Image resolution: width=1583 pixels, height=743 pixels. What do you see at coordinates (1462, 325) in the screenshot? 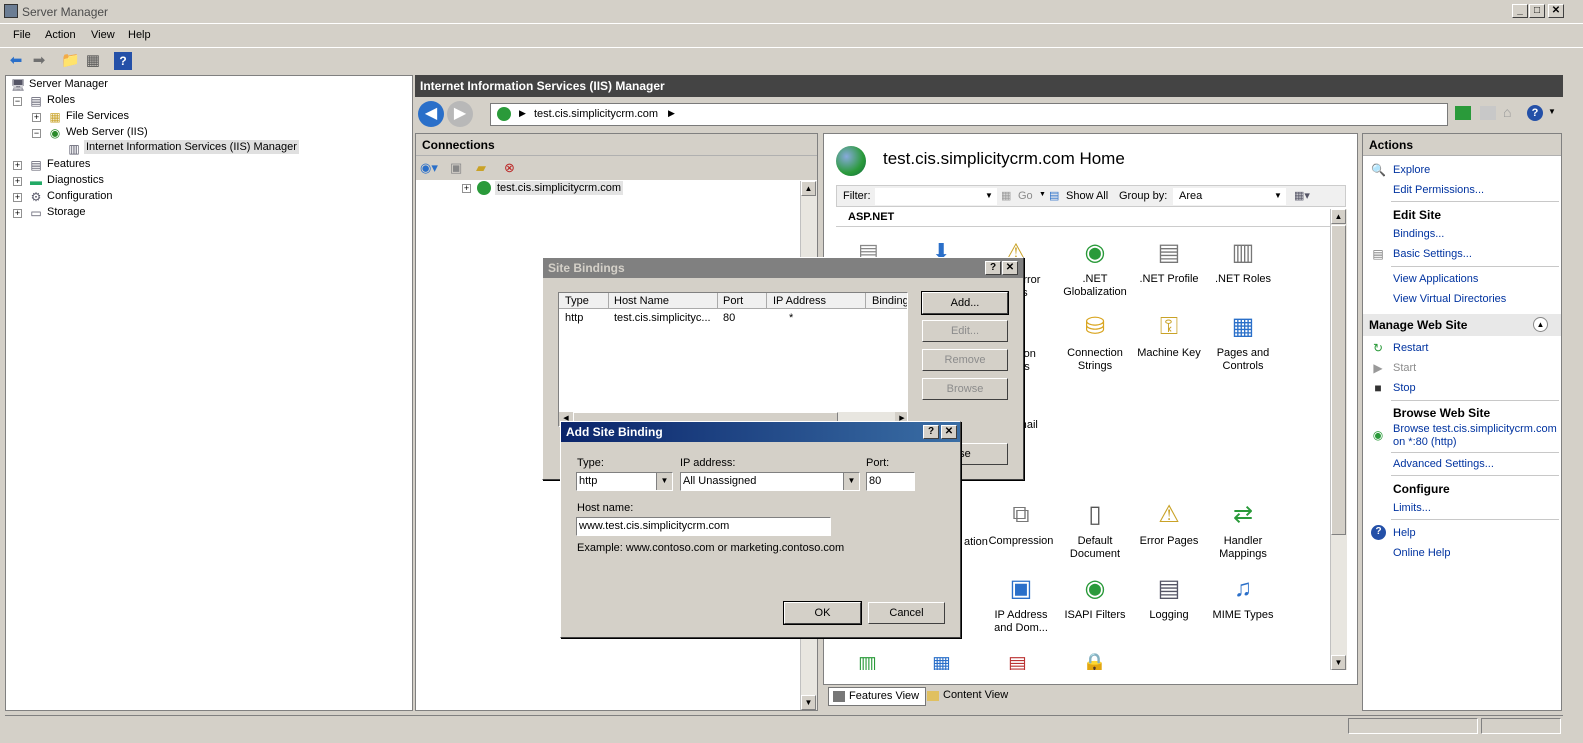
I see `manage-web-site-header: Manage Web Site ▲` at bounding box center [1462, 325].